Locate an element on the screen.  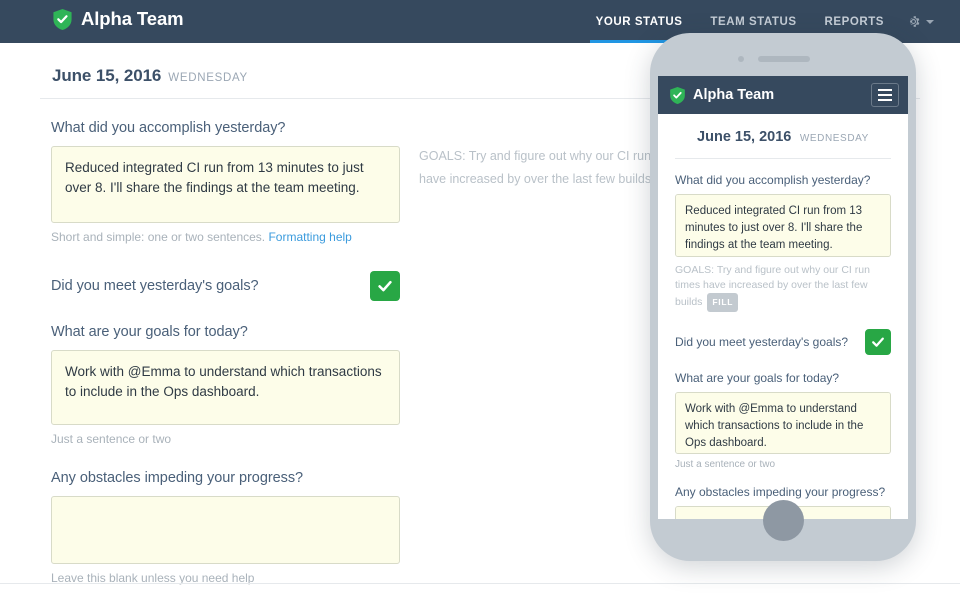
phone-goals-today-input is located at coordinates (783, 423).